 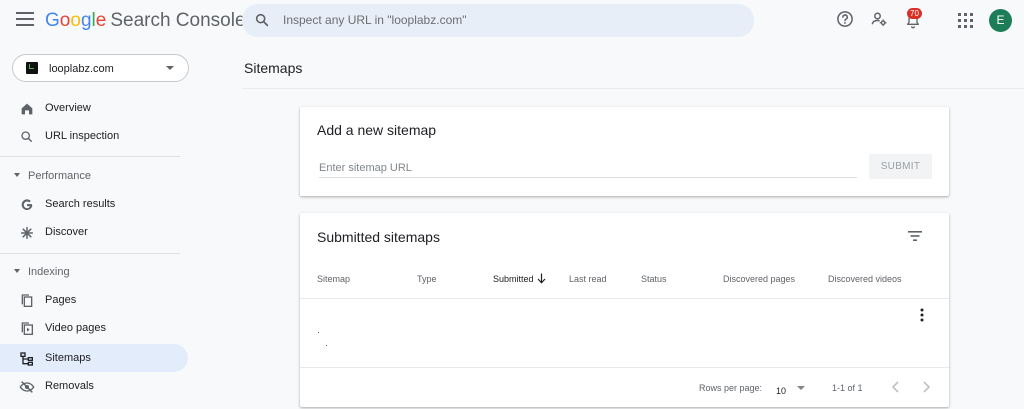 I want to click on sitemap-url-input, so click(x=588, y=168).